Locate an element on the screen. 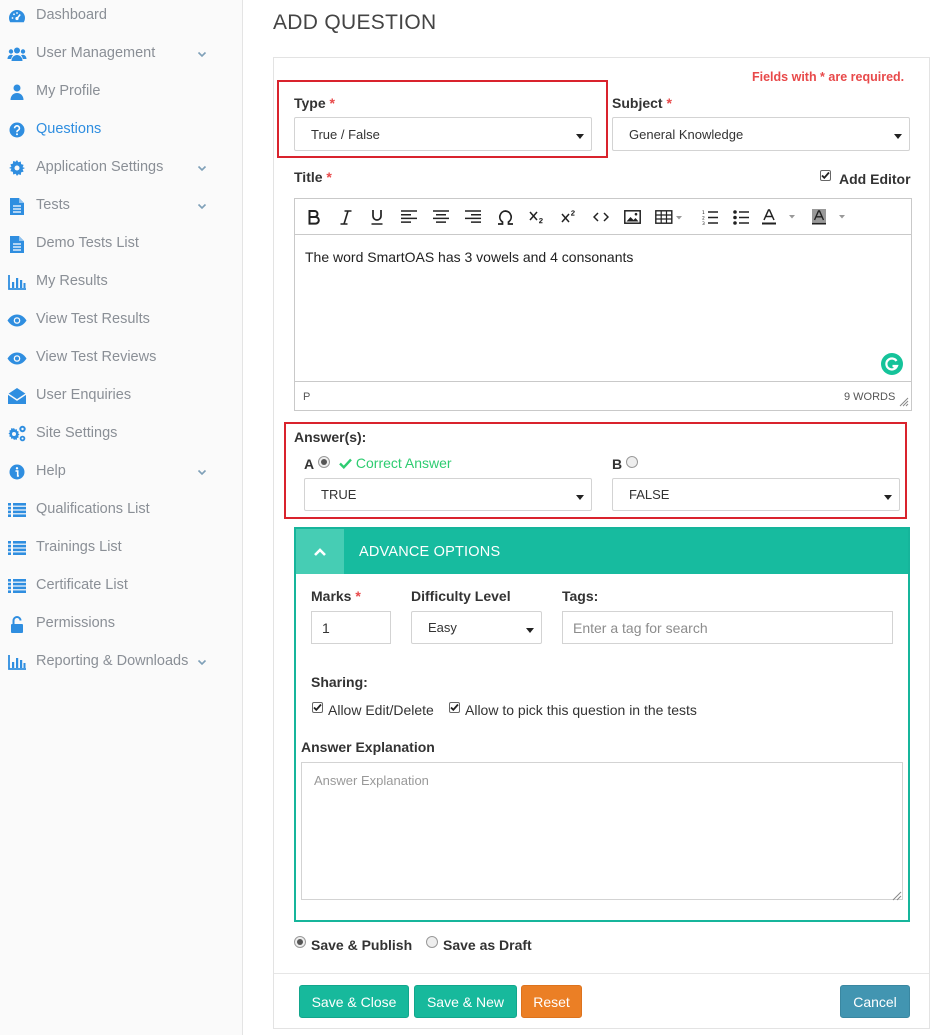 This screenshot has width=938, height=1035. difficulty-level-value: Easy is located at coordinates (442, 627).